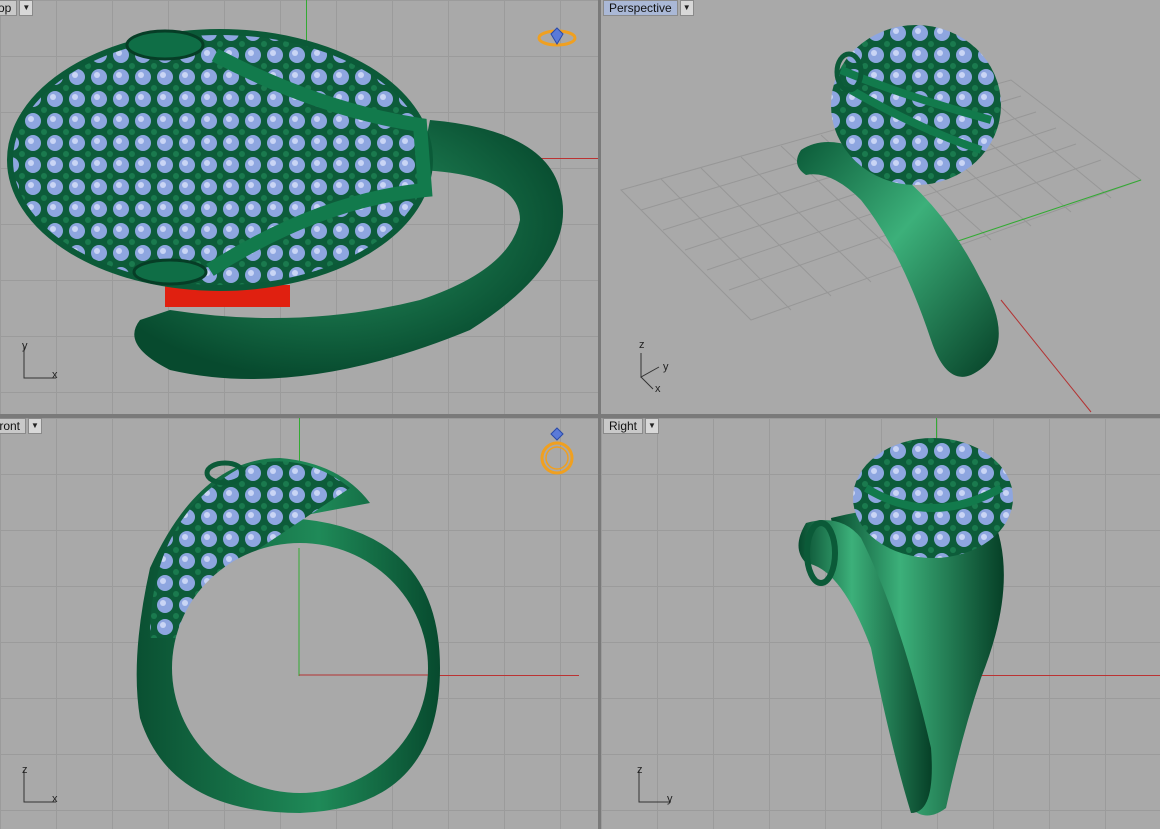 The height and width of the screenshot is (829, 1160). Describe the element at coordinates (46, 370) in the screenshot. I see `axis-triad-top: y x` at that location.